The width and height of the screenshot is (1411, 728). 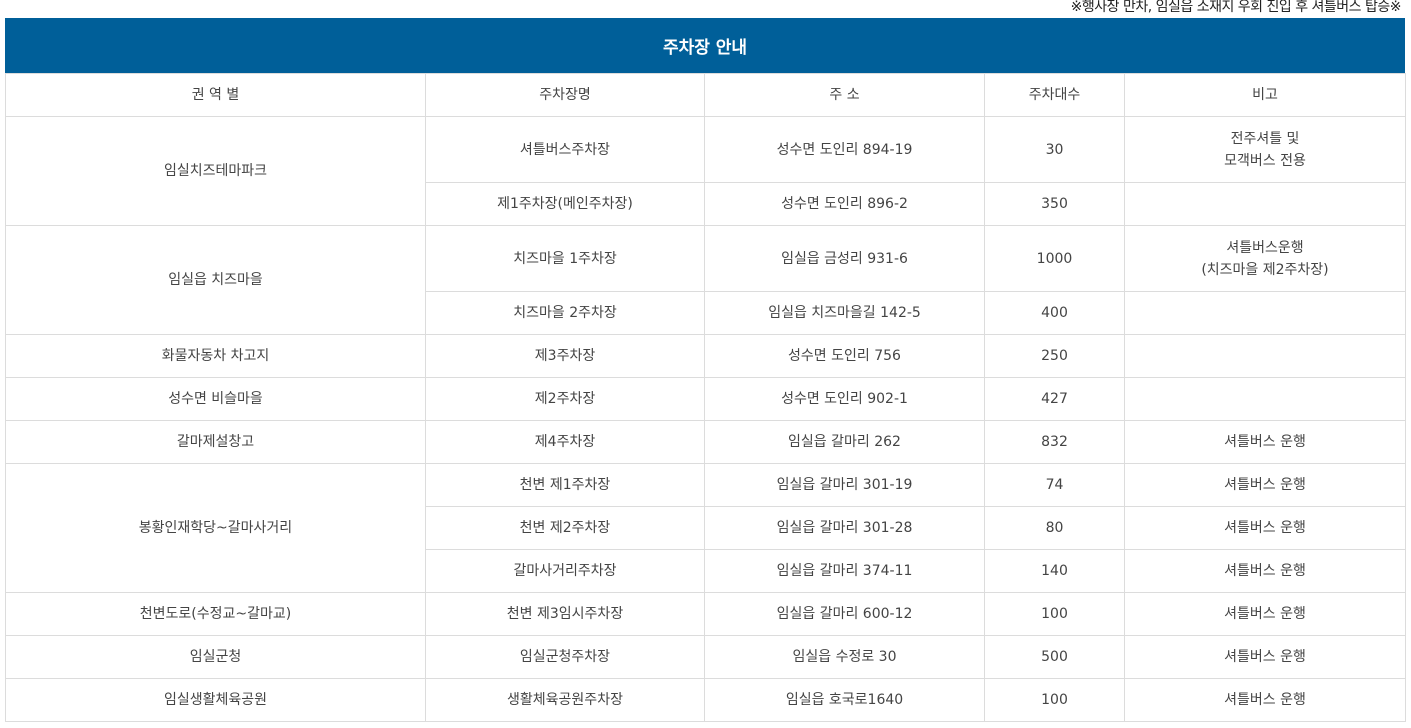 What do you see at coordinates (844, 485) in the screenshot?
I see `address-cell: 임실읍 갈마리 301-19` at bounding box center [844, 485].